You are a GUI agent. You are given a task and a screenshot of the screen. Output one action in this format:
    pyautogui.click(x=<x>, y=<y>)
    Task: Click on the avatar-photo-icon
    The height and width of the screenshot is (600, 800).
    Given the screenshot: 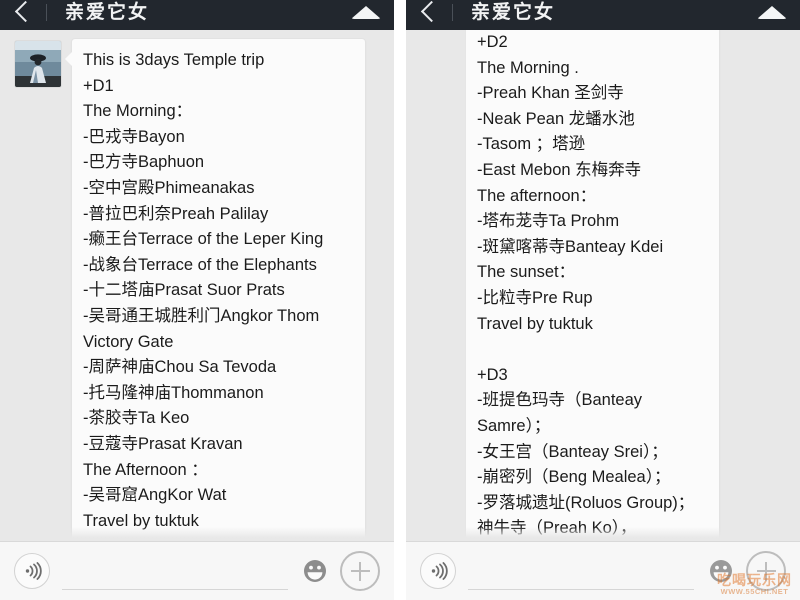 What is the action you would take?
    pyautogui.click(x=38, y=64)
    